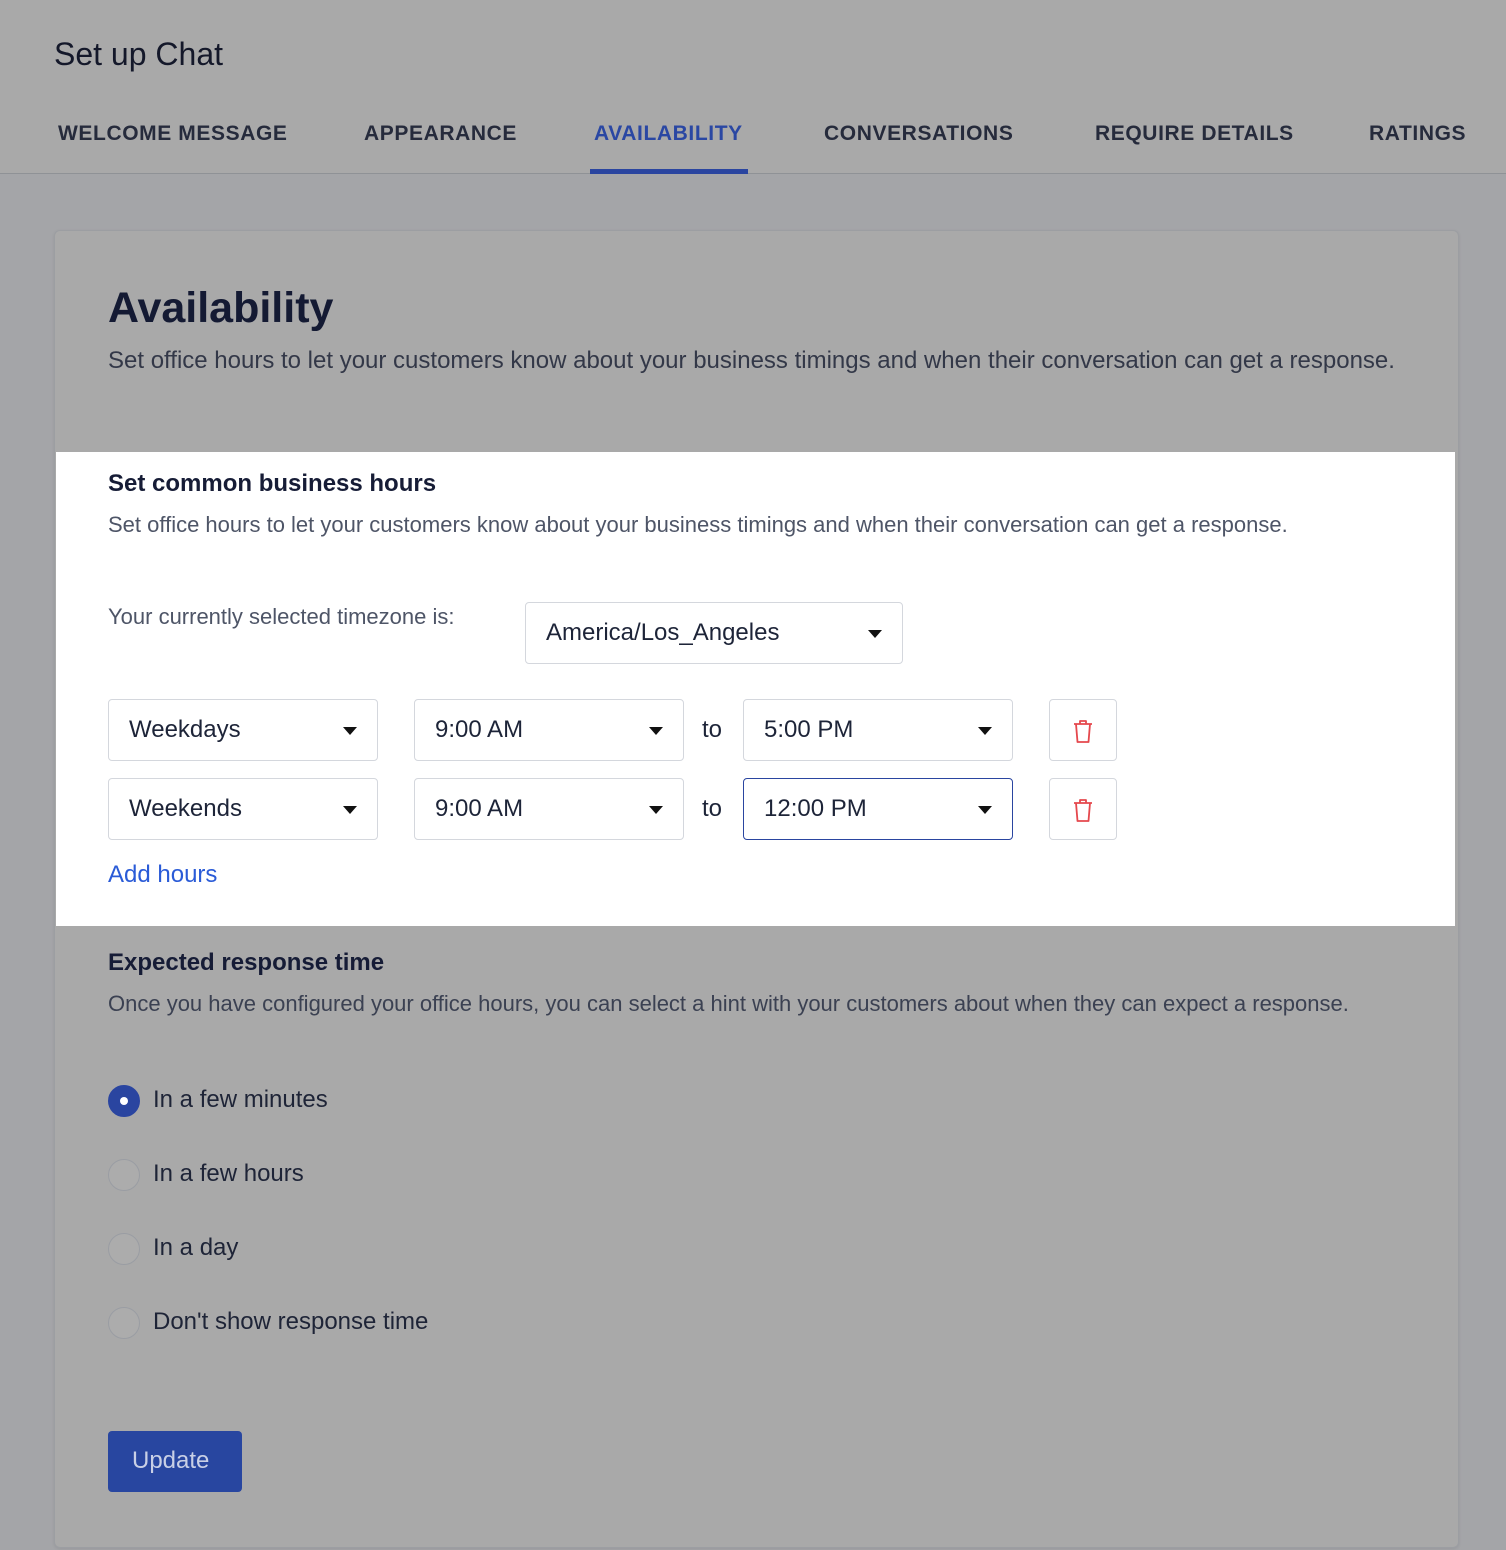  I want to click on days-select-weekends: Weekends, so click(243, 809).